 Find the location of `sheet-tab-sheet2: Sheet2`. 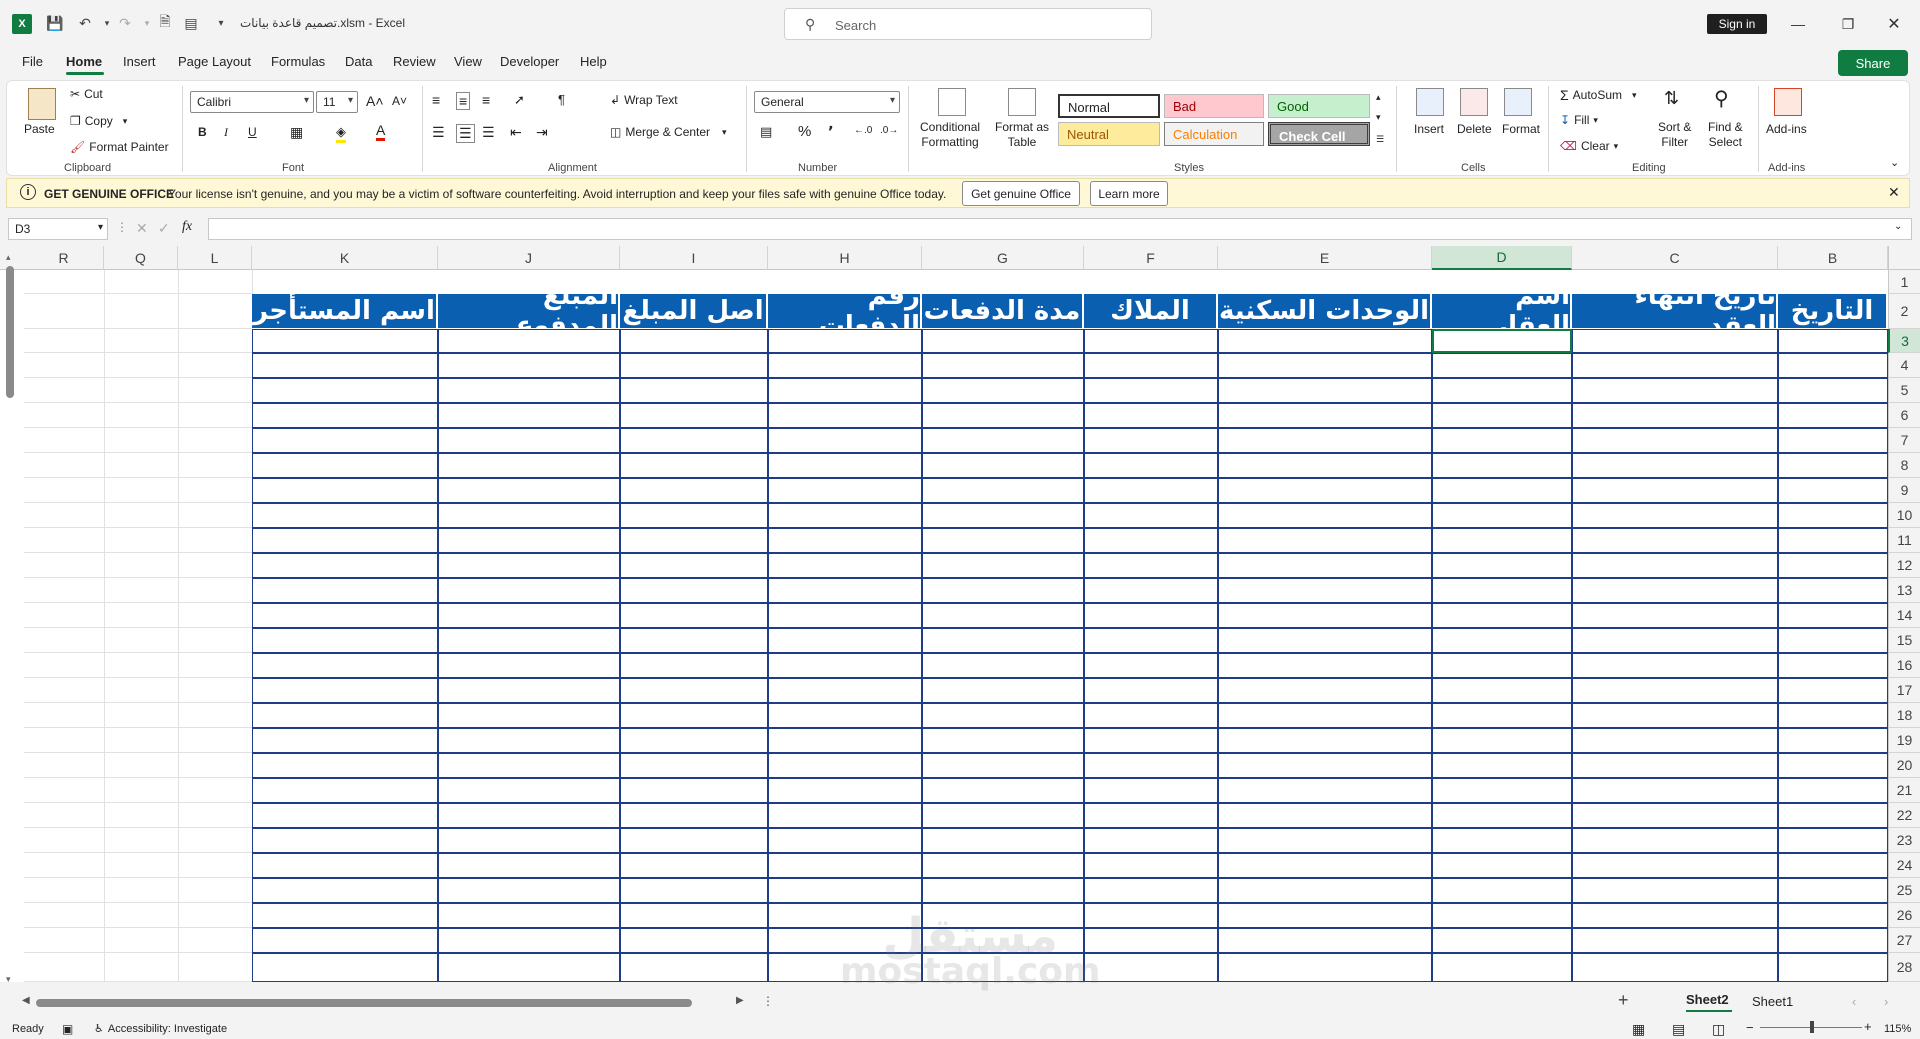

sheet-tab-sheet2: Sheet2 is located at coordinates (1707, 999).